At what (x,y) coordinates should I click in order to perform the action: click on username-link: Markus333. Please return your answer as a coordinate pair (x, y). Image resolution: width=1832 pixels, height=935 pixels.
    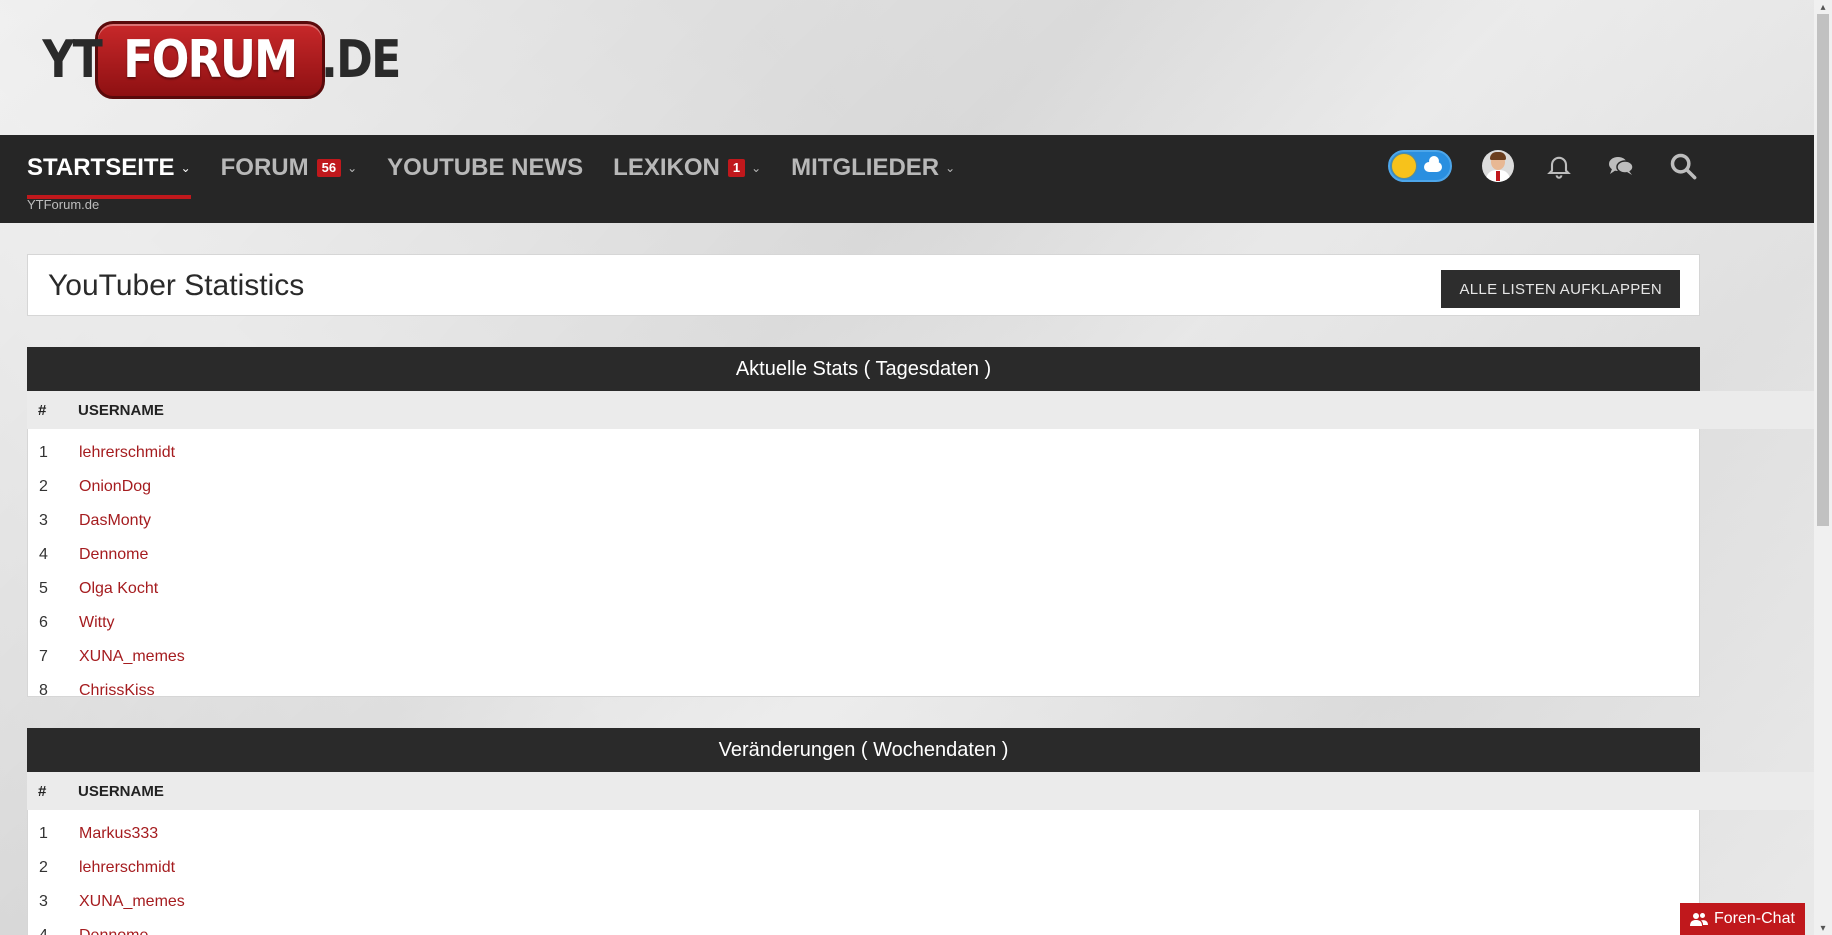
    Looking at the image, I should click on (118, 834).